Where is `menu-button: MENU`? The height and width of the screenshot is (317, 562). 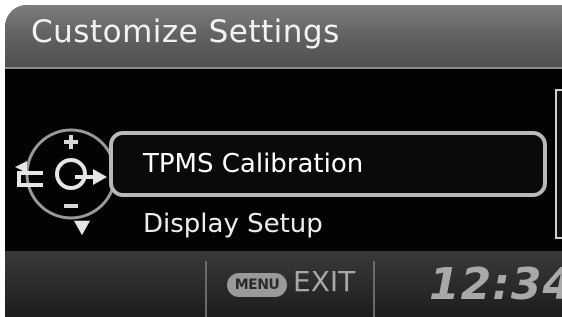
menu-button: MENU is located at coordinates (257, 285).